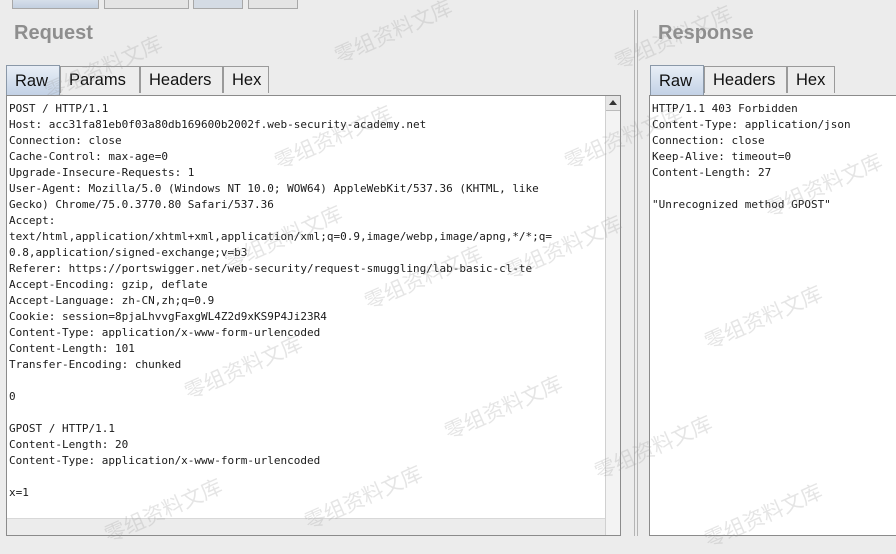 This screenshot has height=554, width=896. Describe the element at coordinates (100, 79) in the screenshot. I see `request-tab-params: Params` at that location.